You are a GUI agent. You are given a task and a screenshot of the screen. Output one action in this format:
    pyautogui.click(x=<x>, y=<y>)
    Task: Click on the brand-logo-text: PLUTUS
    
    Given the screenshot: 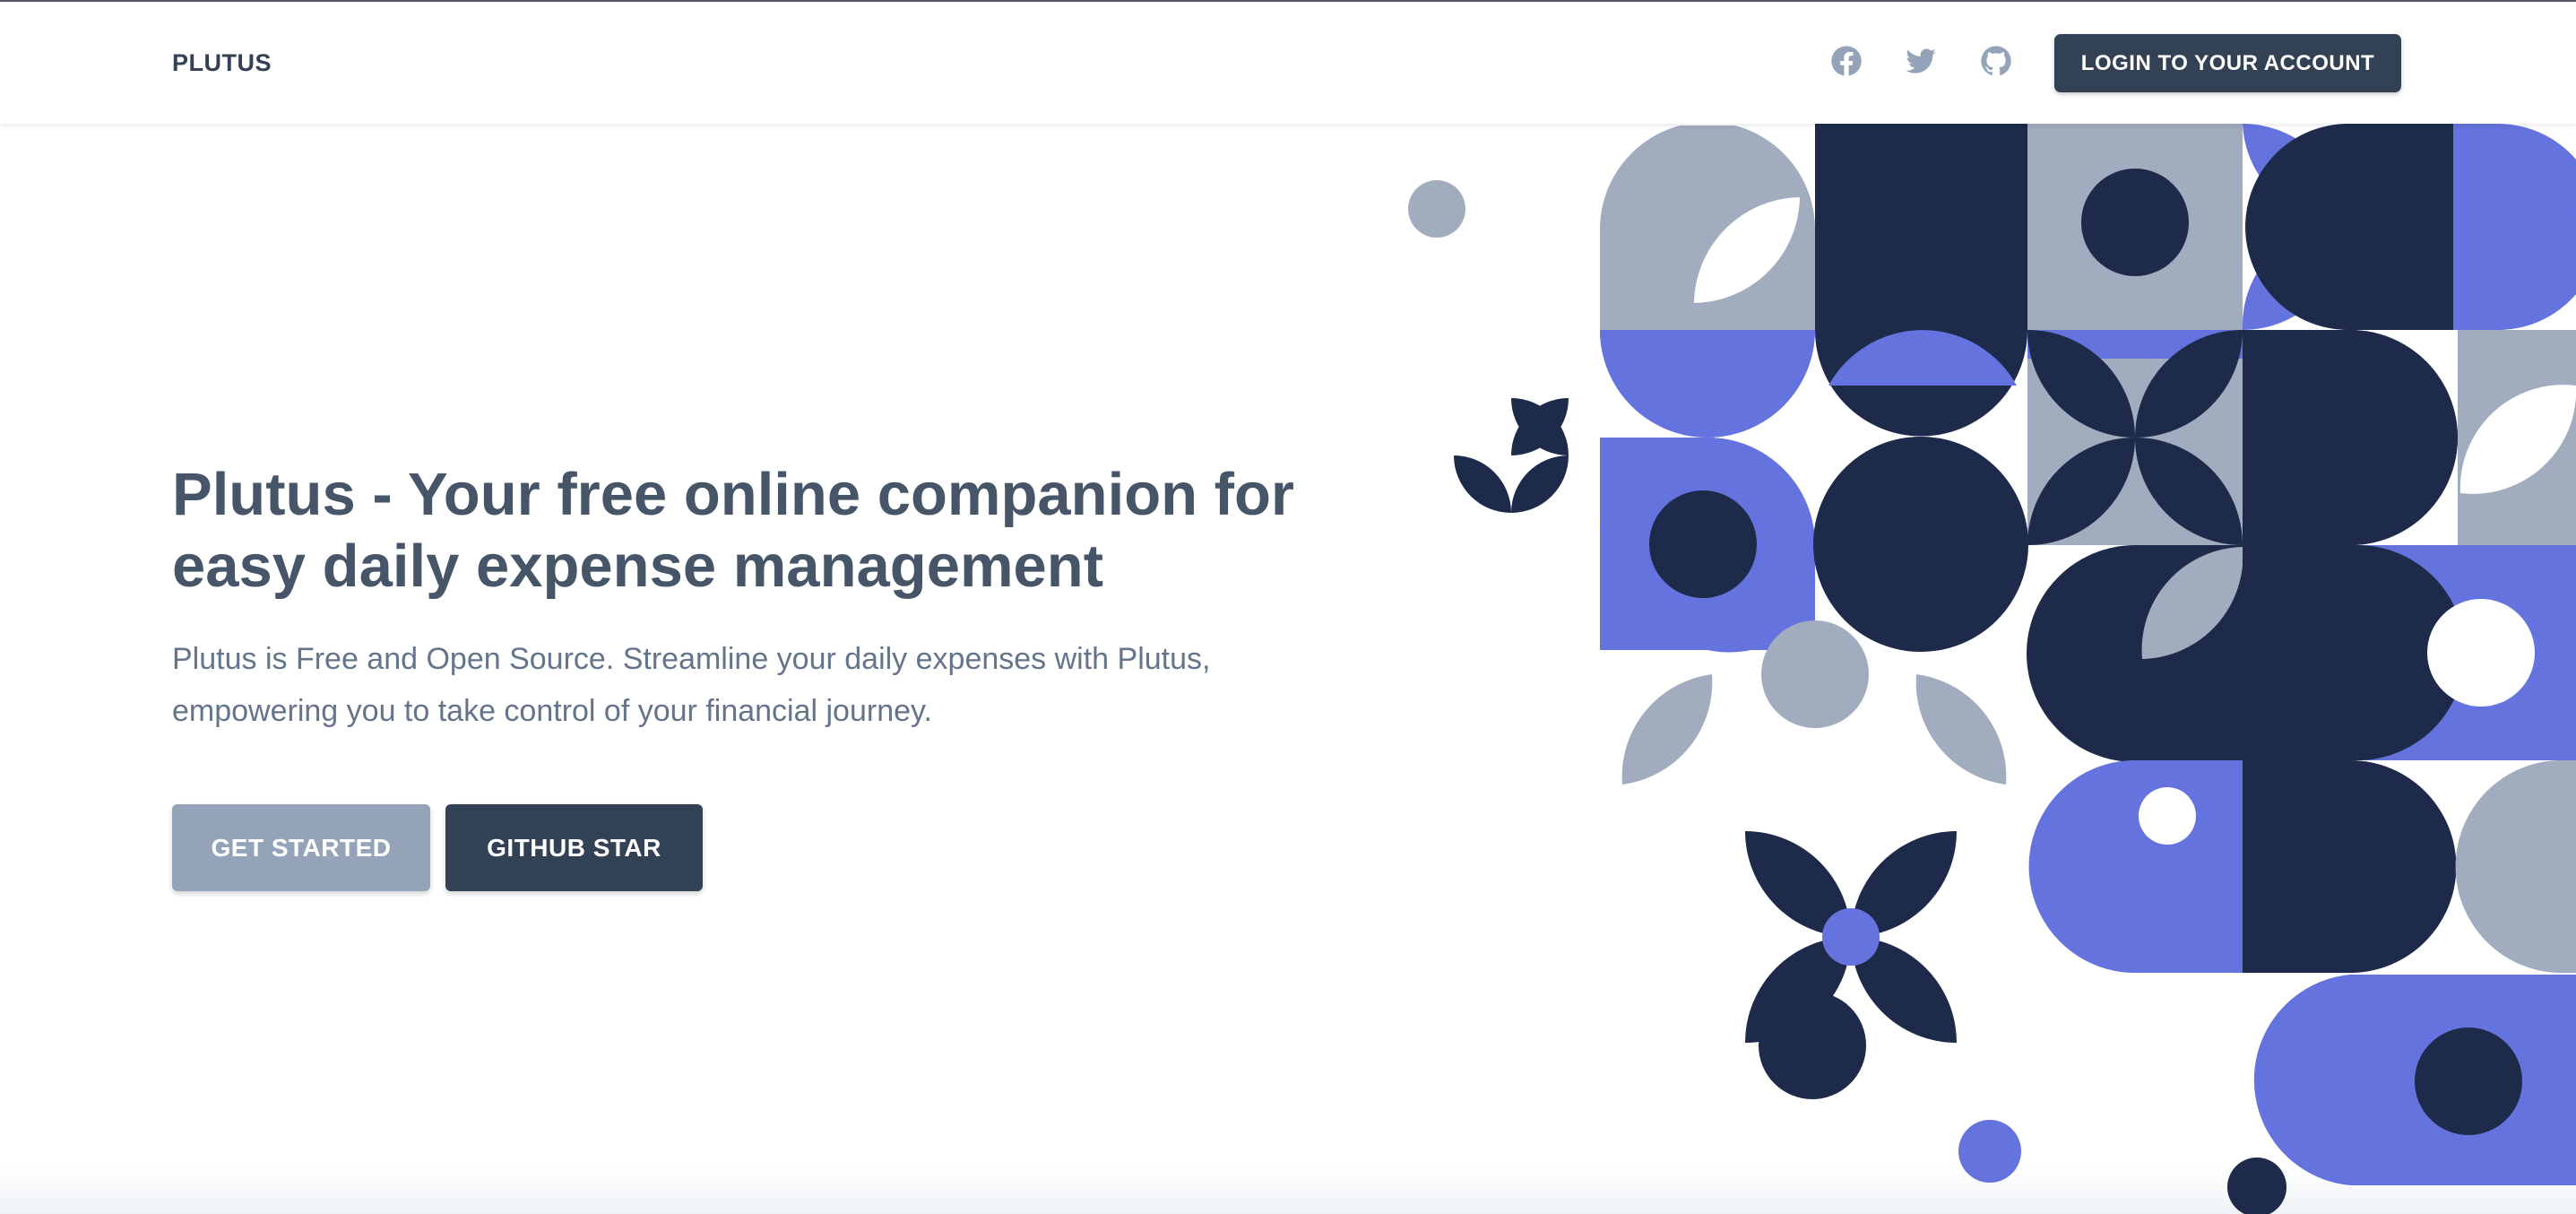 What is the action you would take?
    pyautogui.click(x=222, y=63)
    